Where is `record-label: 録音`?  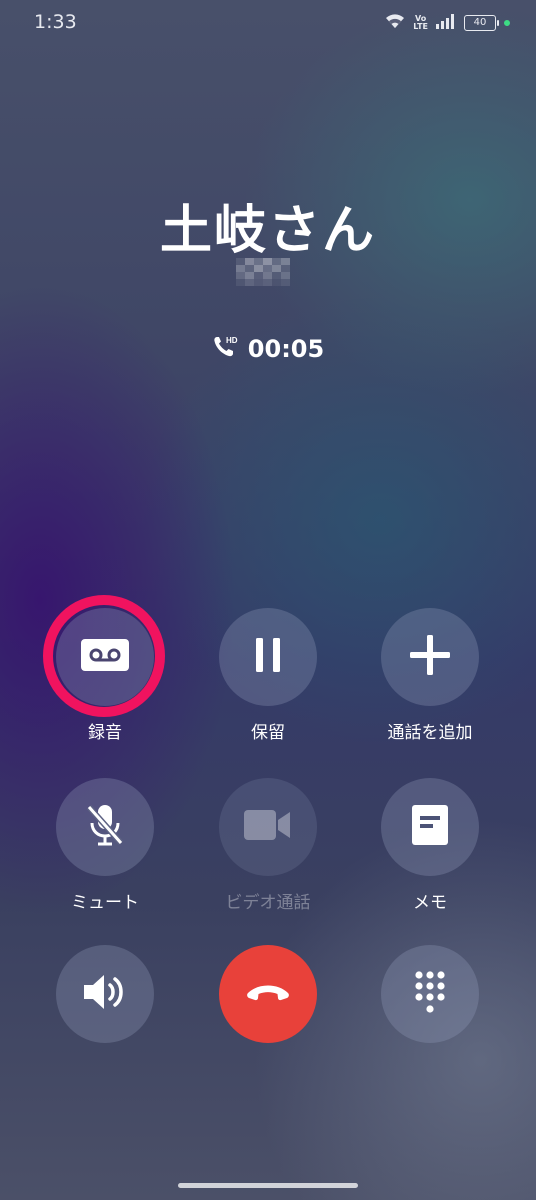
record-label: 録音 is located at coordinates (105, 733).